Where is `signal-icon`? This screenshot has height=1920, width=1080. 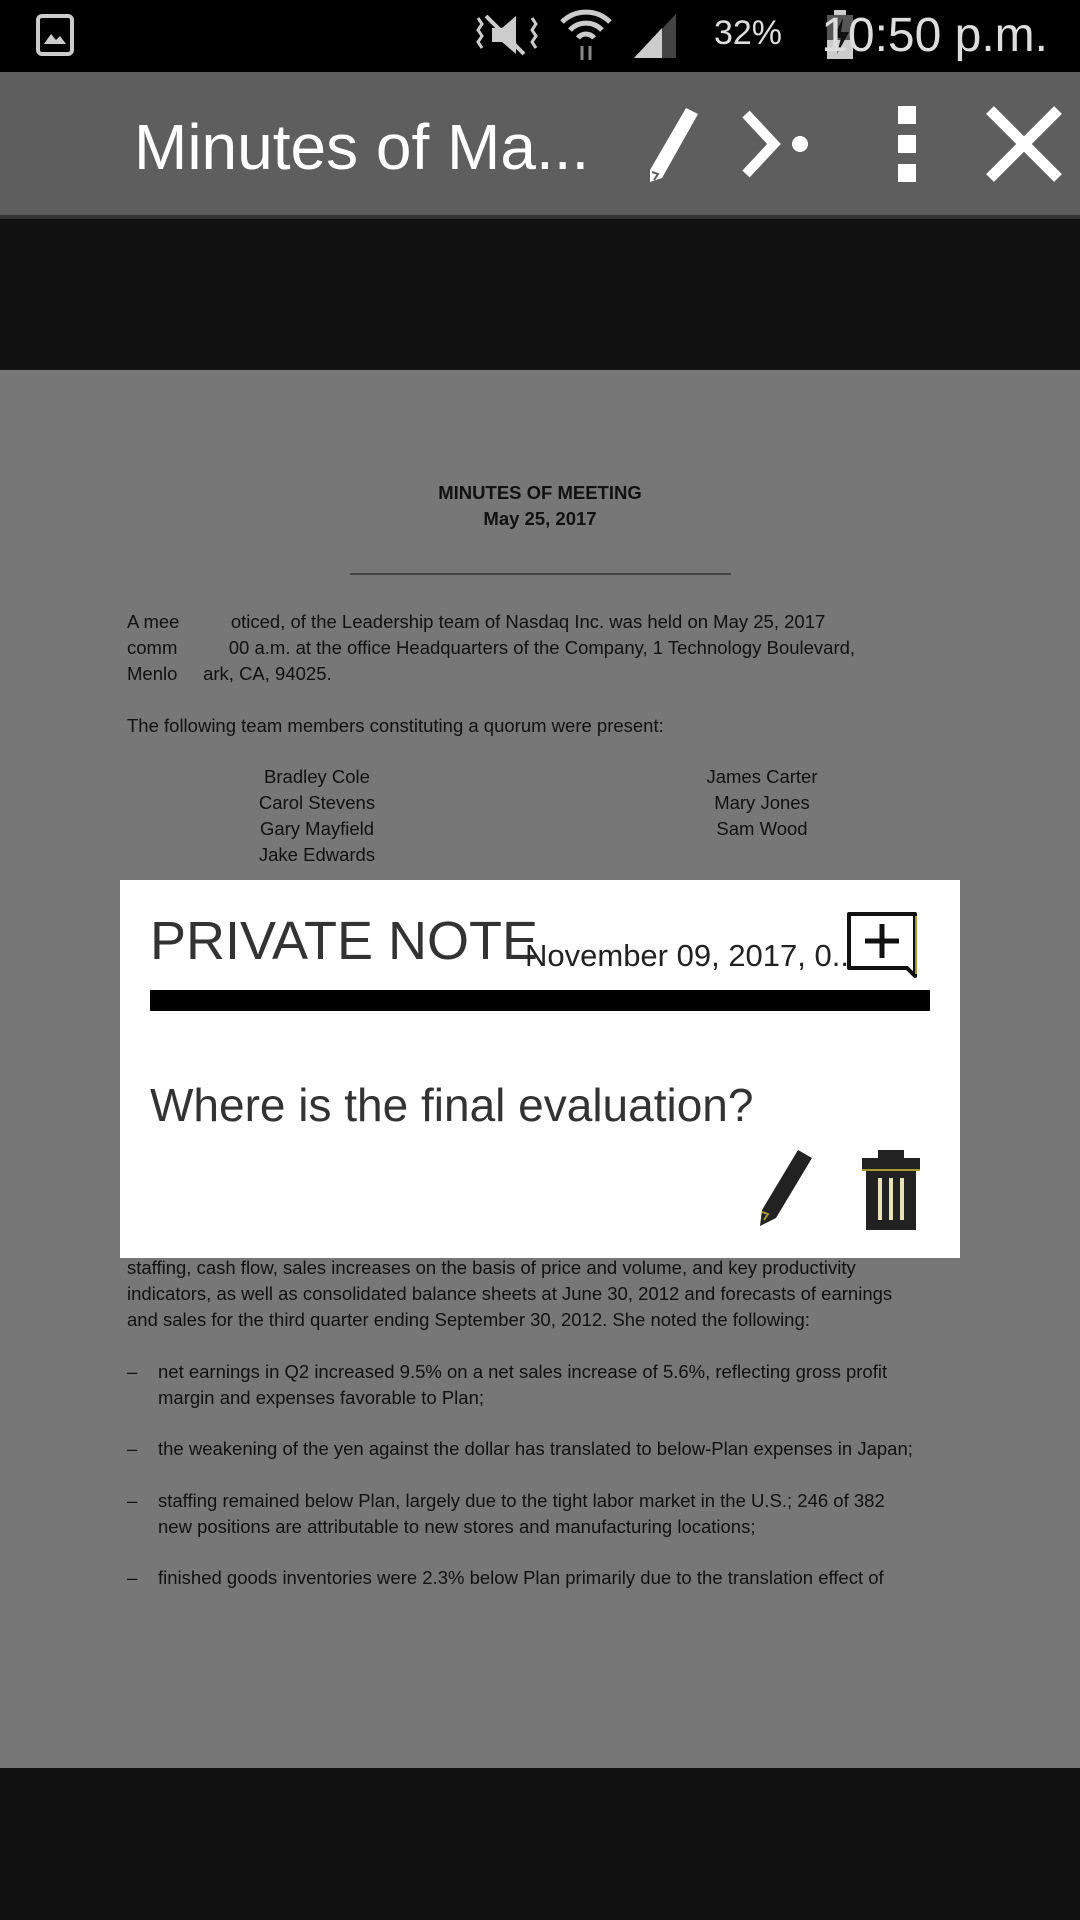 signal-icon is located at coordinates (655, 36).